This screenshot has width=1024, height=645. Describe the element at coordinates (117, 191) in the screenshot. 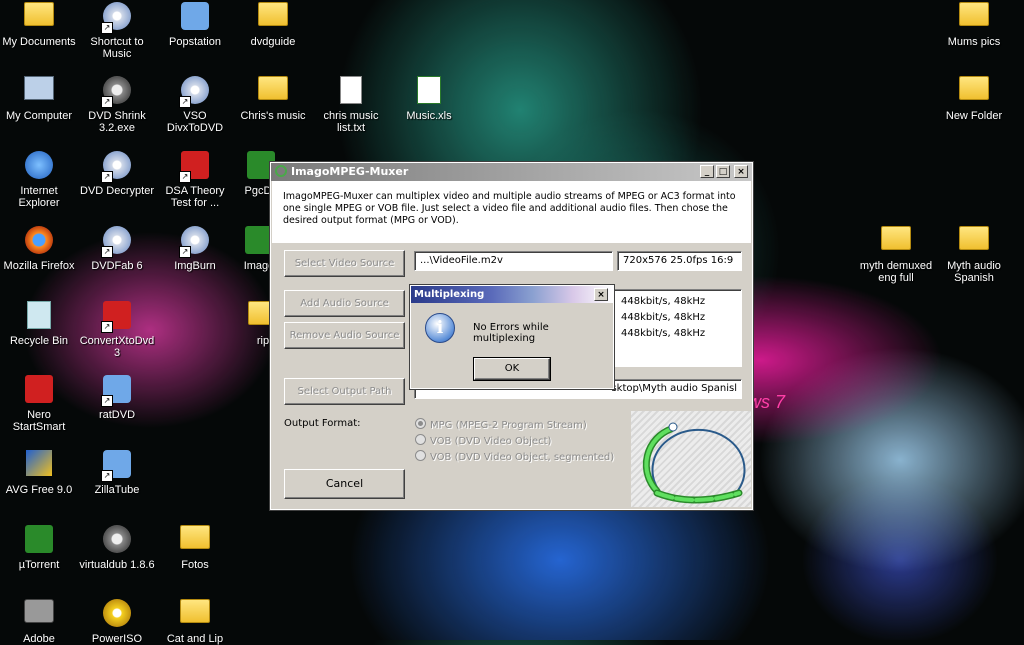

I see `desktop-icon-label: DVD Decrypter` at that location.